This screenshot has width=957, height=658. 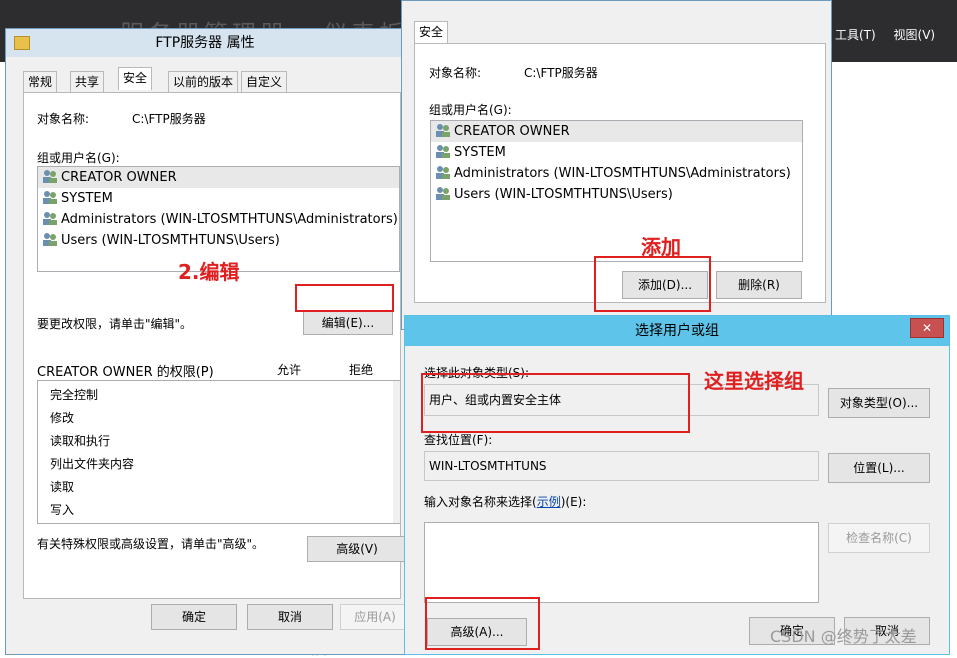 I want to click on tab-previous-versions: 以前的版本, so click(x=203, y=81).